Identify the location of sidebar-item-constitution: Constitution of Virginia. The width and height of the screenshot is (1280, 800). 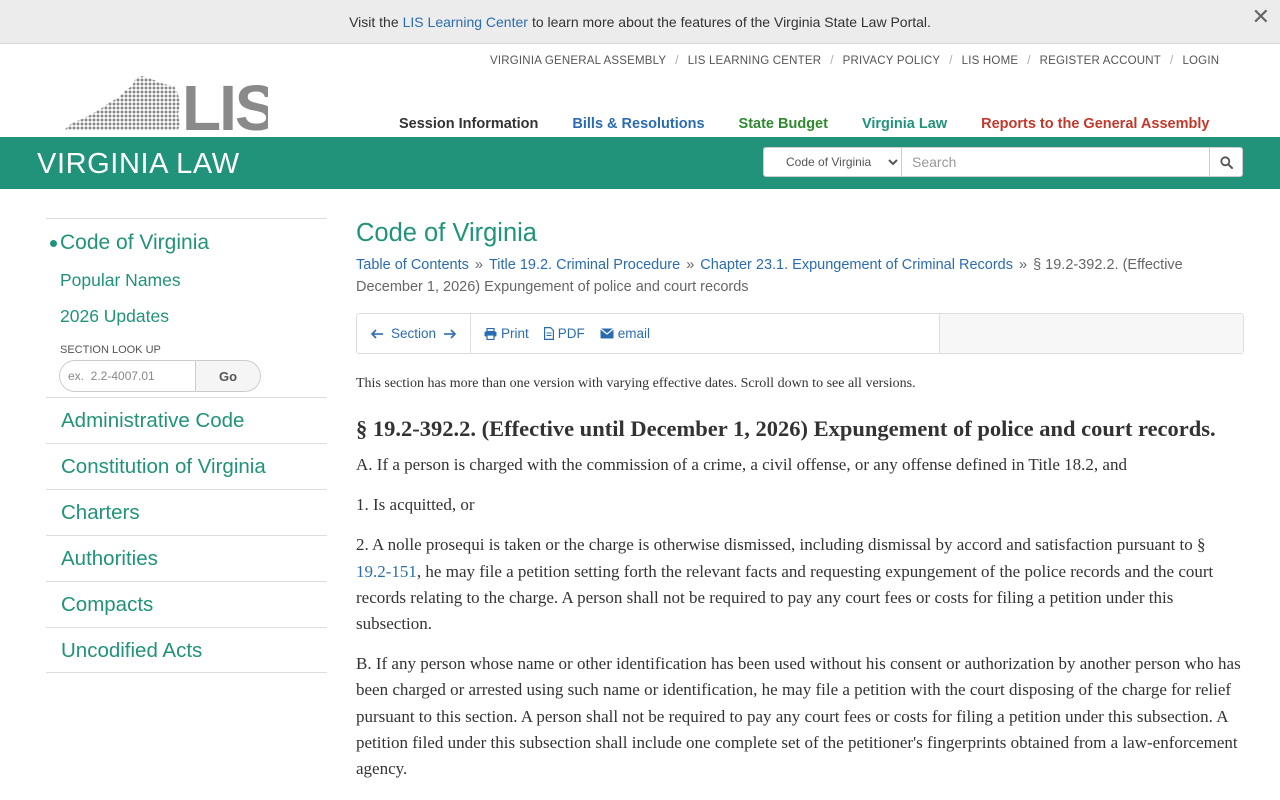
(186, 466).